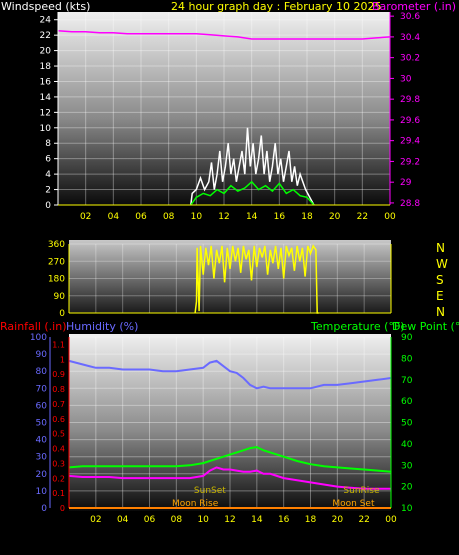 Image resolution: width=459 pixels, height=555 pixels. I want to click on baro-y-tick: 30, so click(406, 79).